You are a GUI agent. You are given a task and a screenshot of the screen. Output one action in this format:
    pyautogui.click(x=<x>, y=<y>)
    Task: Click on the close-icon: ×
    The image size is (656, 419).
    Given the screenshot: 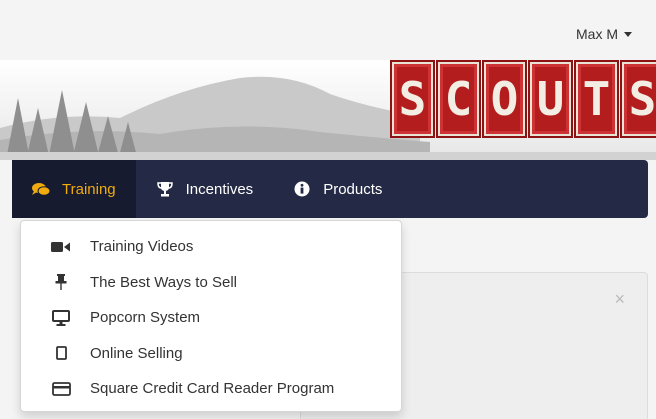 What is the action you would take?
    pyautogui.click(x=619, y=299)
    